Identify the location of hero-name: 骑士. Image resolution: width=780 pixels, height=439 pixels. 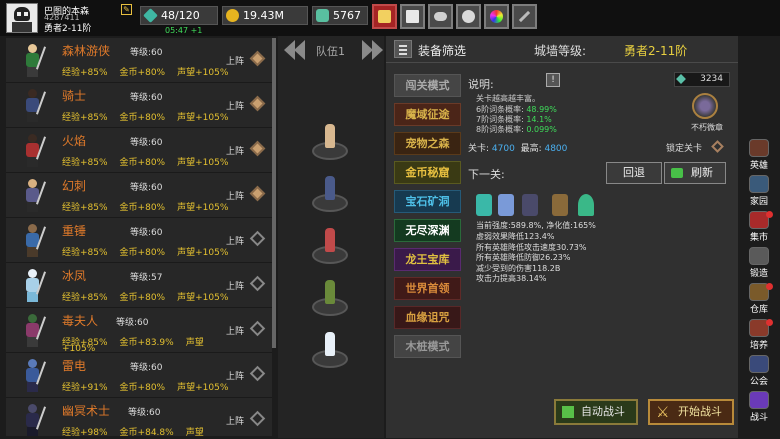
(74, 96).